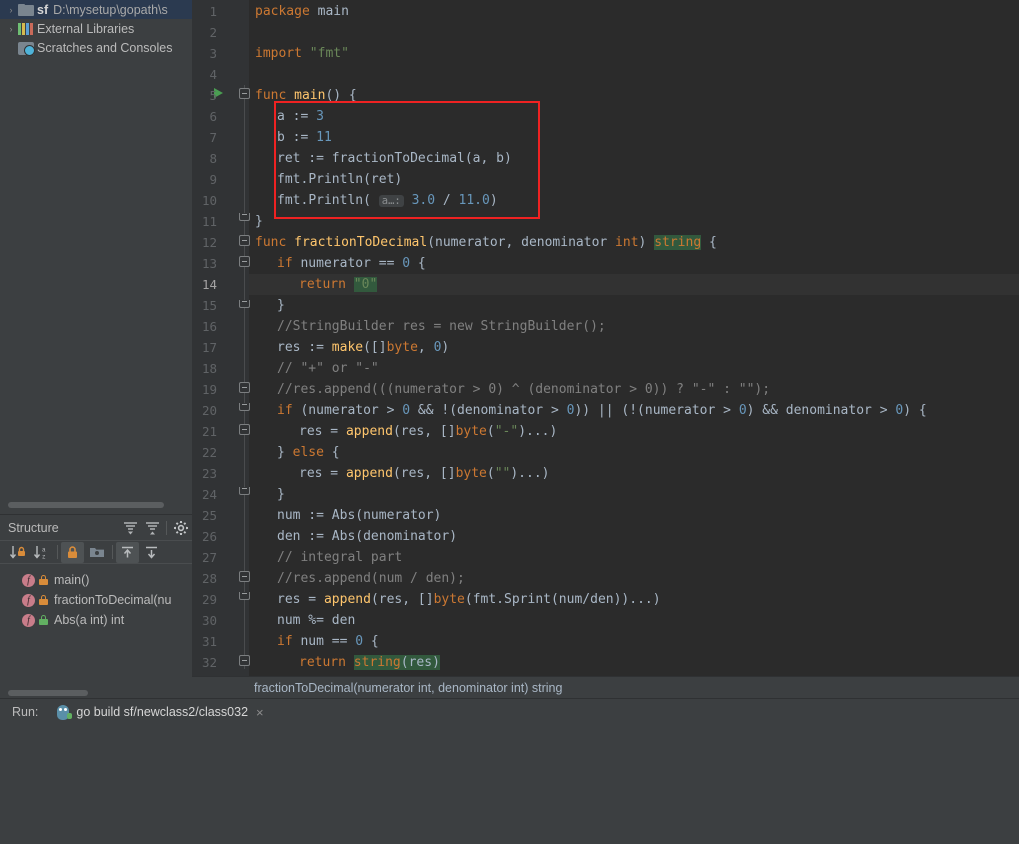 This screenshot has height=844, width=1019. What do you see at coordinates (151, 552) in the screenshot?
I see `show-anonymous-icon` at bounding box center [151, 552].